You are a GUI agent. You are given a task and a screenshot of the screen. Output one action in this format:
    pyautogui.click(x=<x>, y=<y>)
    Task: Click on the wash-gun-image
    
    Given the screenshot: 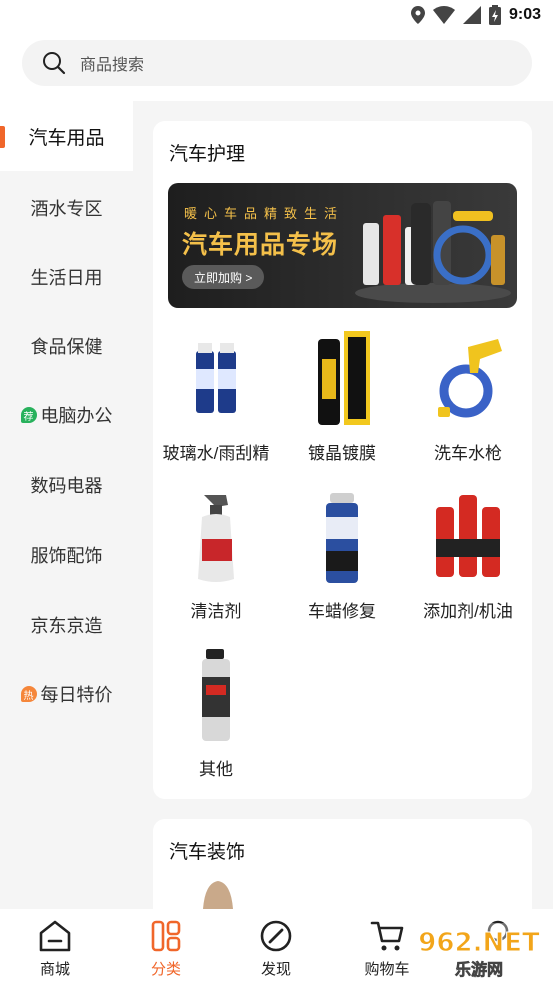 What is the action you would take?
    pyautogui.click(x=470, y=378)
    